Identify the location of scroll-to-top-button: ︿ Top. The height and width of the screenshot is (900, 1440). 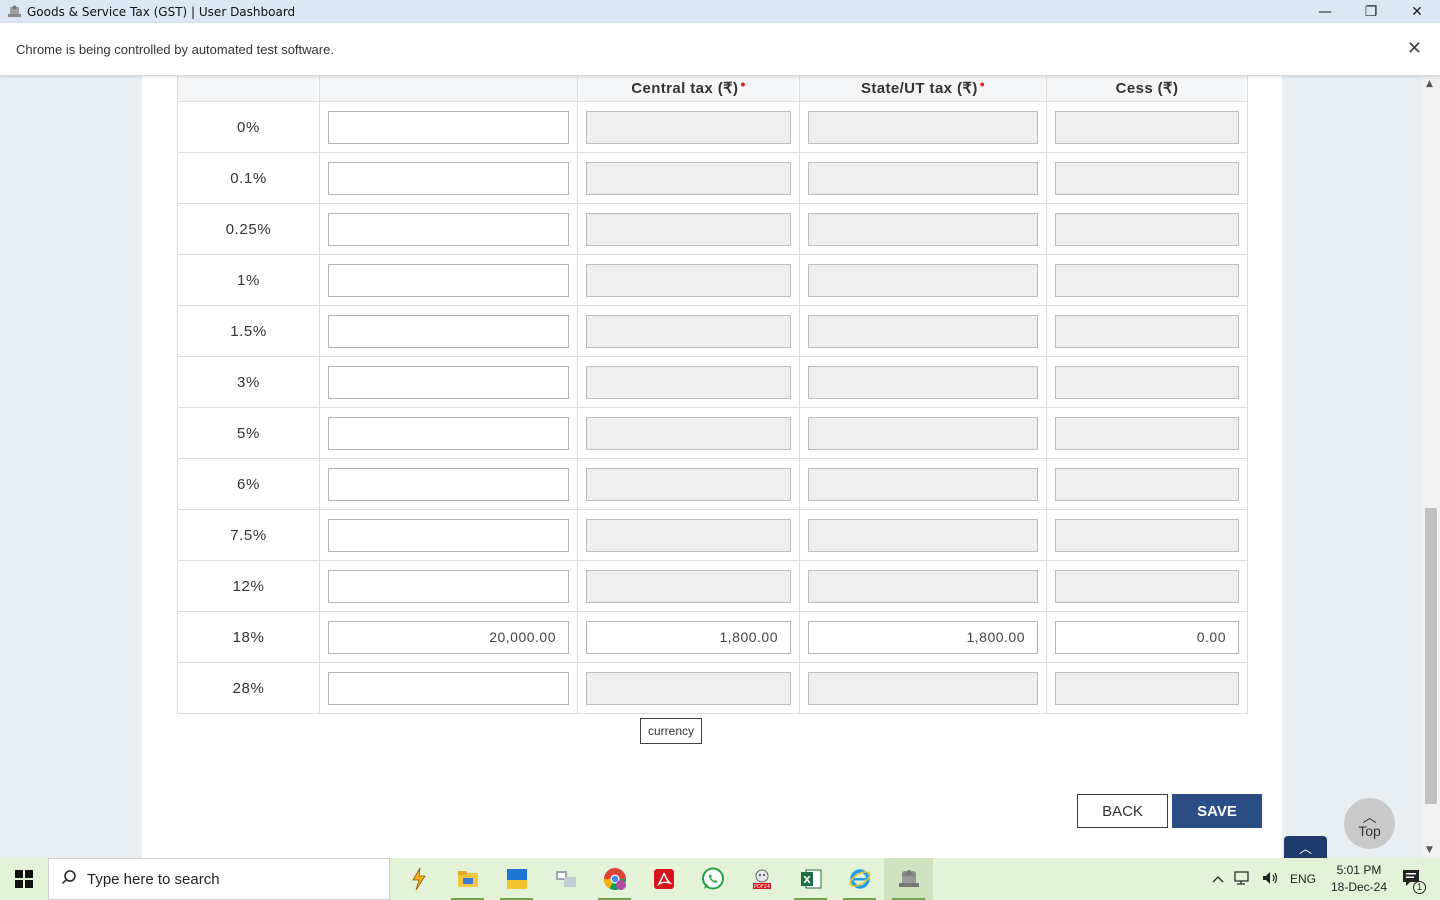
(1369, 823).